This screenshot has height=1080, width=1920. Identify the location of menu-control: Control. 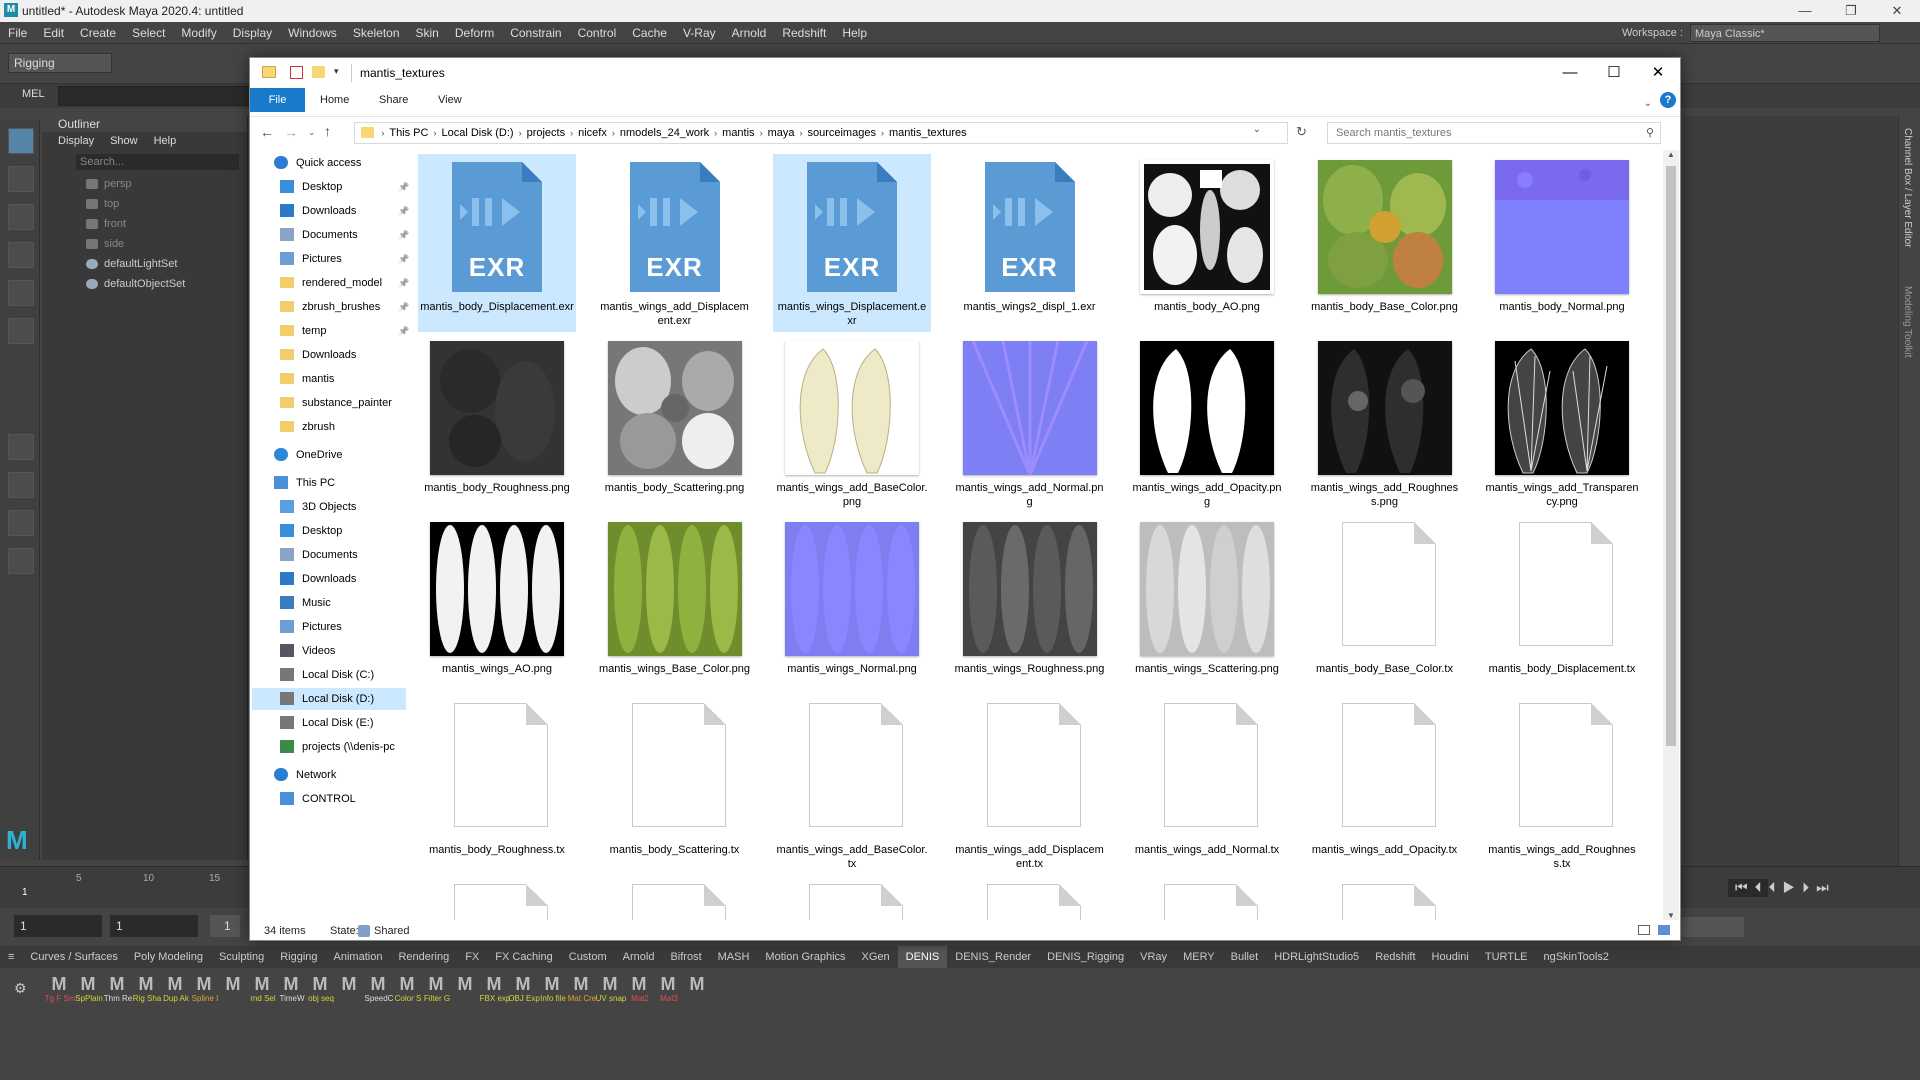
(597, 33).